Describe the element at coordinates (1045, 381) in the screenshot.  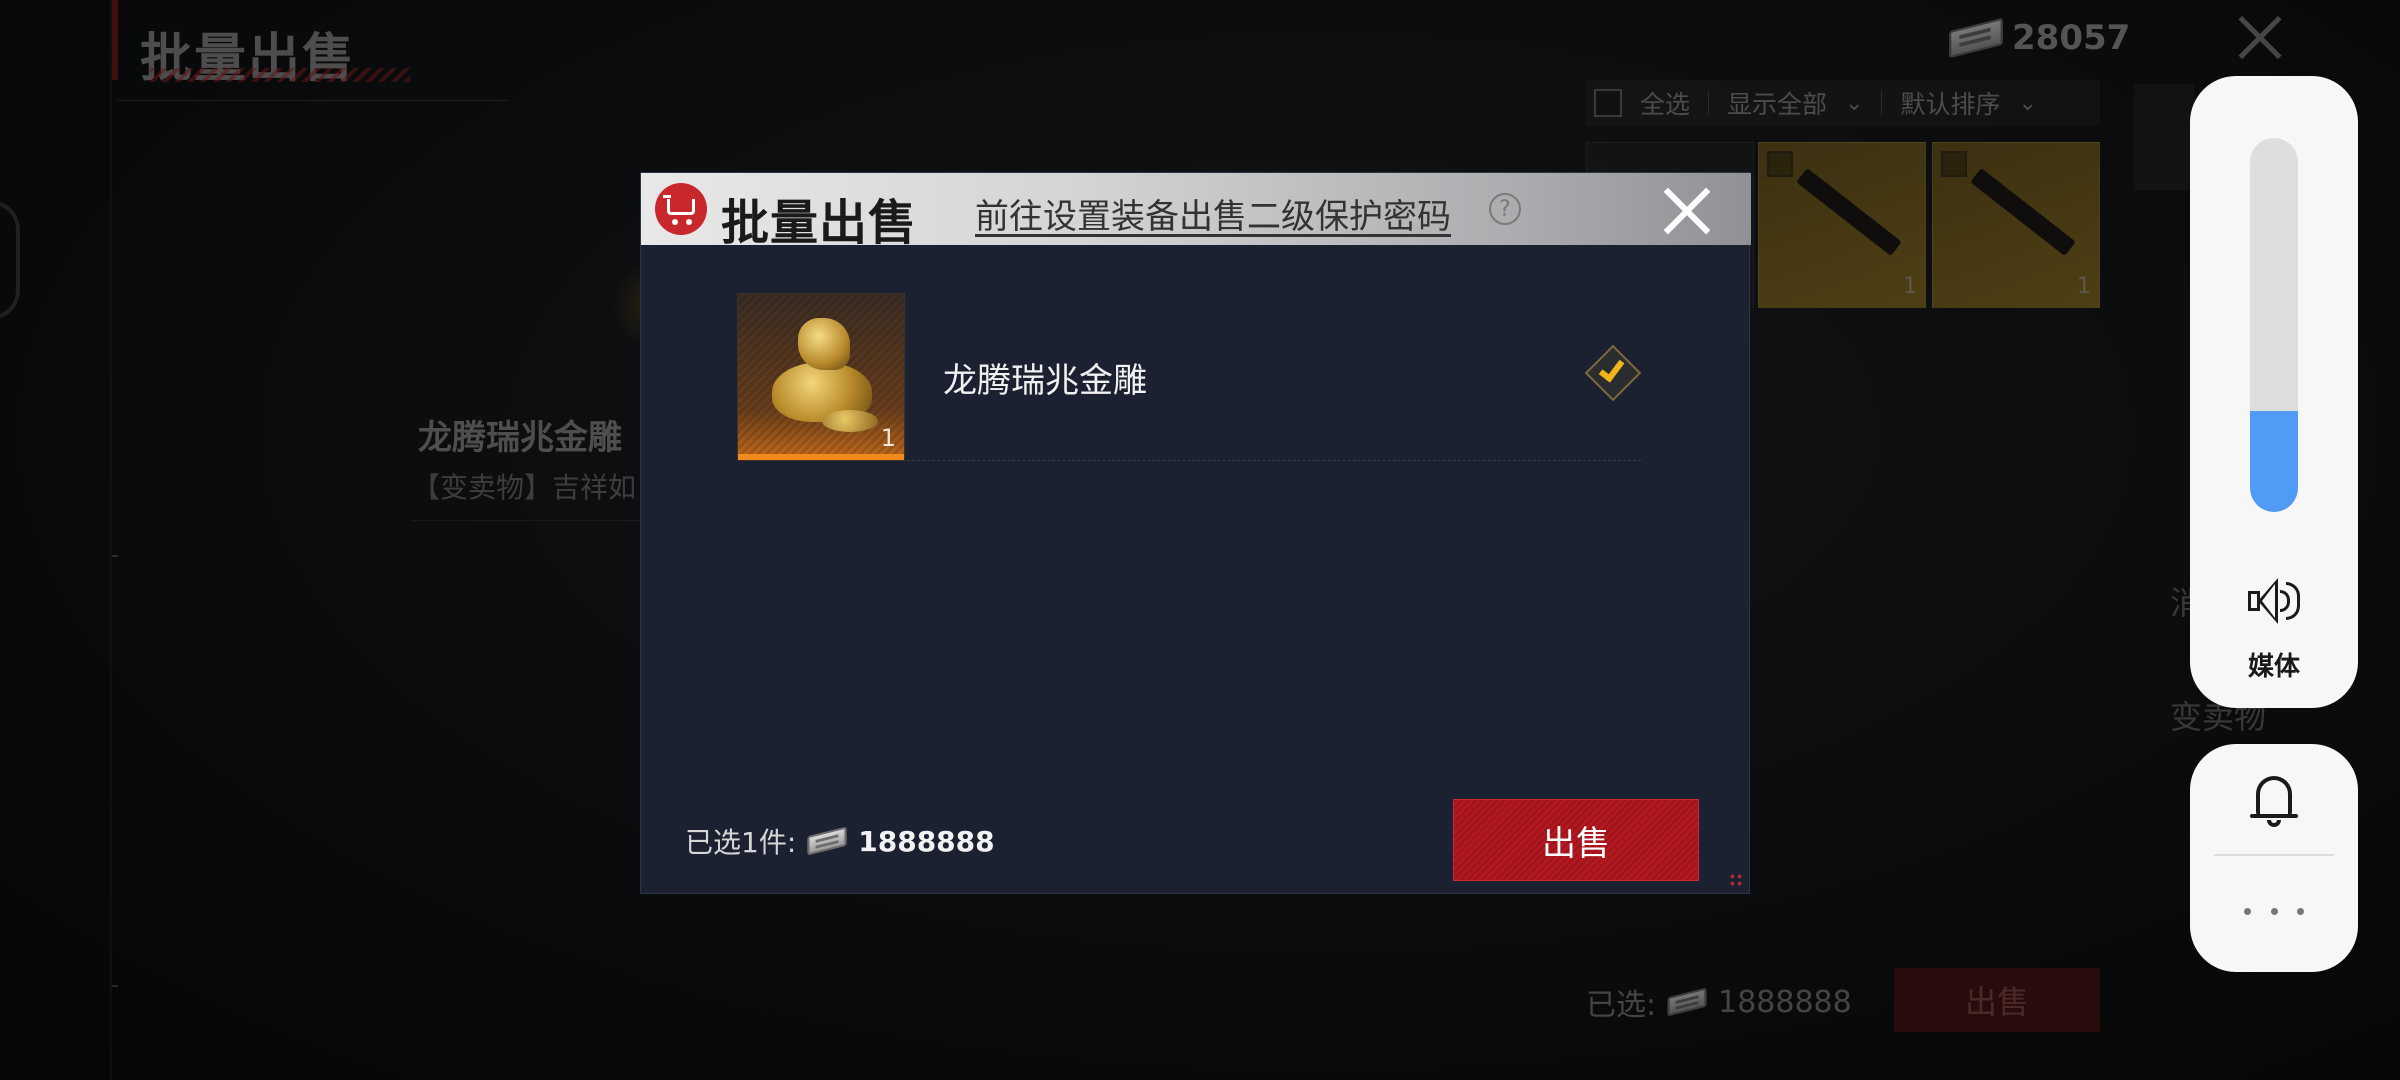
I see `item-name: 龙腾瑞兆金雕` at that location.